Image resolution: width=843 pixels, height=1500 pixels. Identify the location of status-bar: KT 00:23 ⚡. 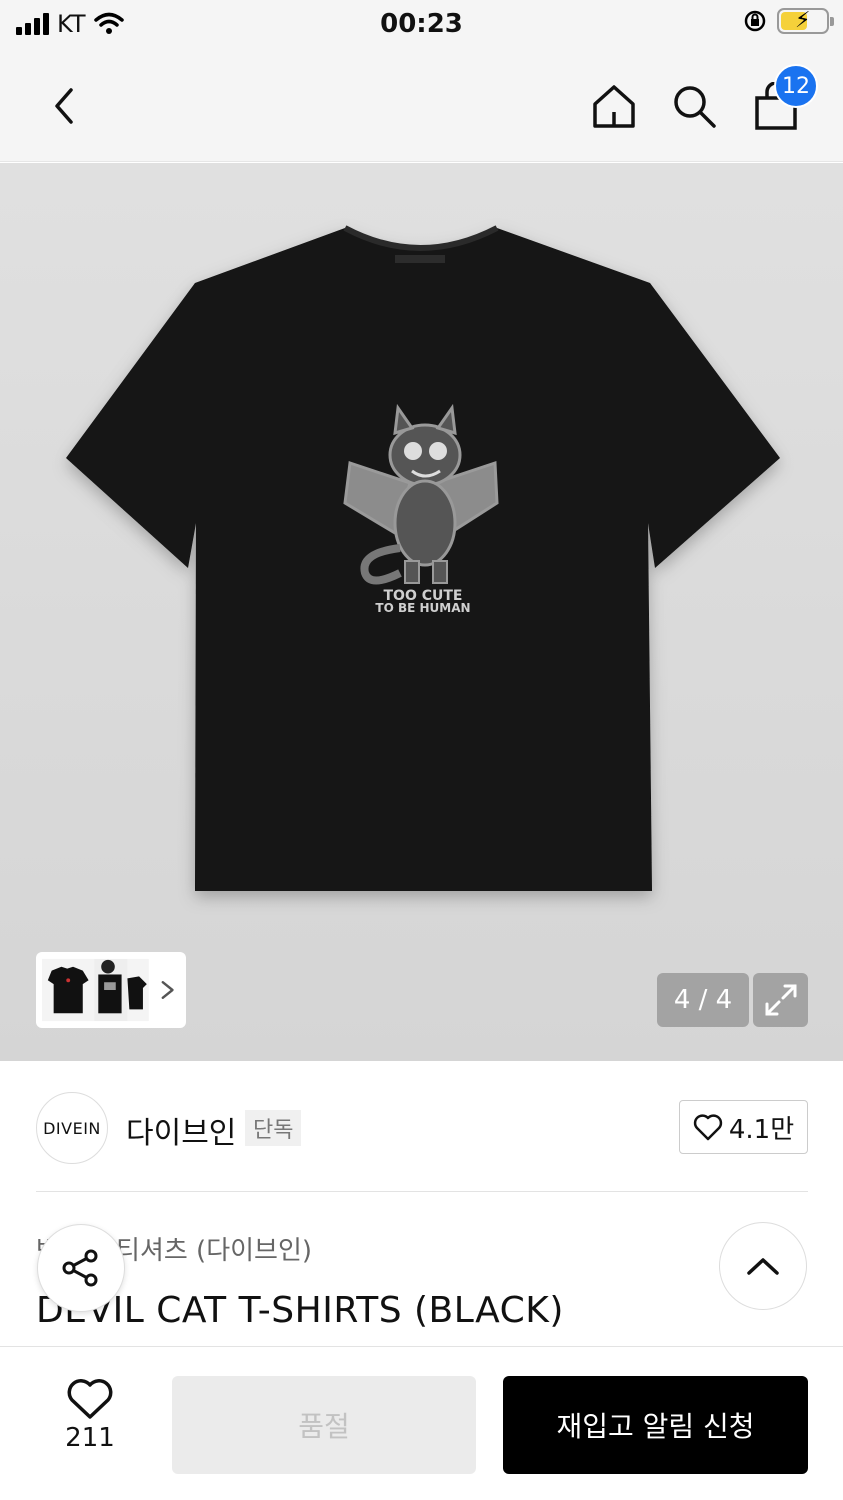
(421, 24).